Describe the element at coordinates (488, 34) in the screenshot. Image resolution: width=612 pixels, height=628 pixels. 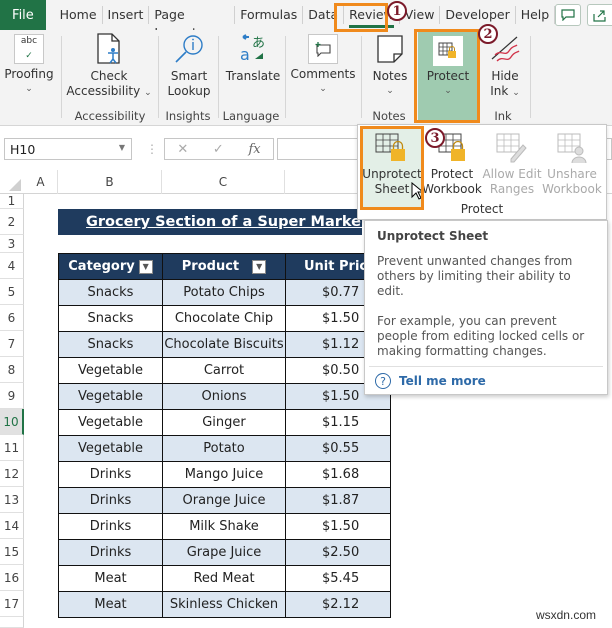
I see `step-badge-2: 2` at that location.